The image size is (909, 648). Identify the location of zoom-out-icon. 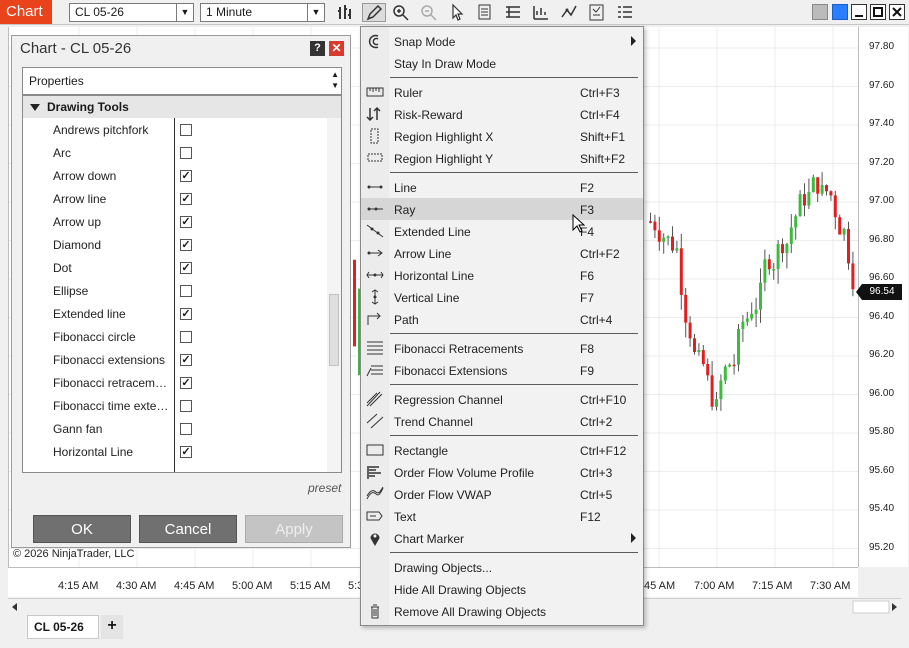
(429, 12).